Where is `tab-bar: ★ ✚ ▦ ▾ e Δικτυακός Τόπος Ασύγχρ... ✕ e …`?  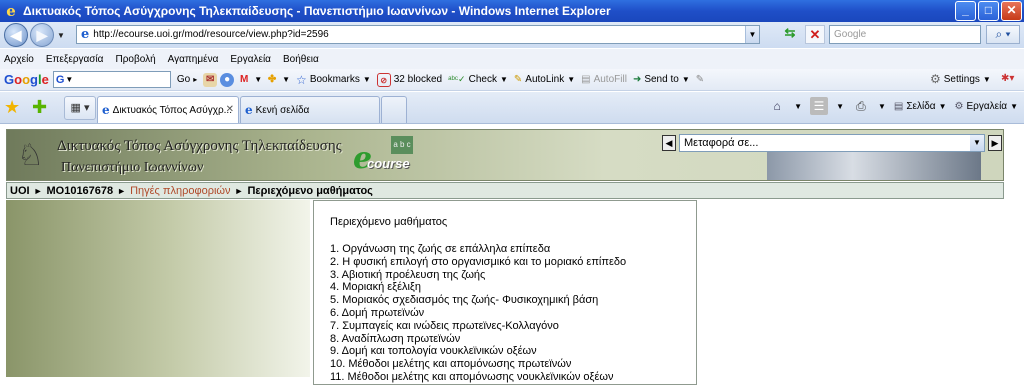
tab-bar: ★ ✚ ▦ ▾ e Δικτυακός Τόπος Ασύγχρ... ✕ e … is located at coordinates (512, 108).